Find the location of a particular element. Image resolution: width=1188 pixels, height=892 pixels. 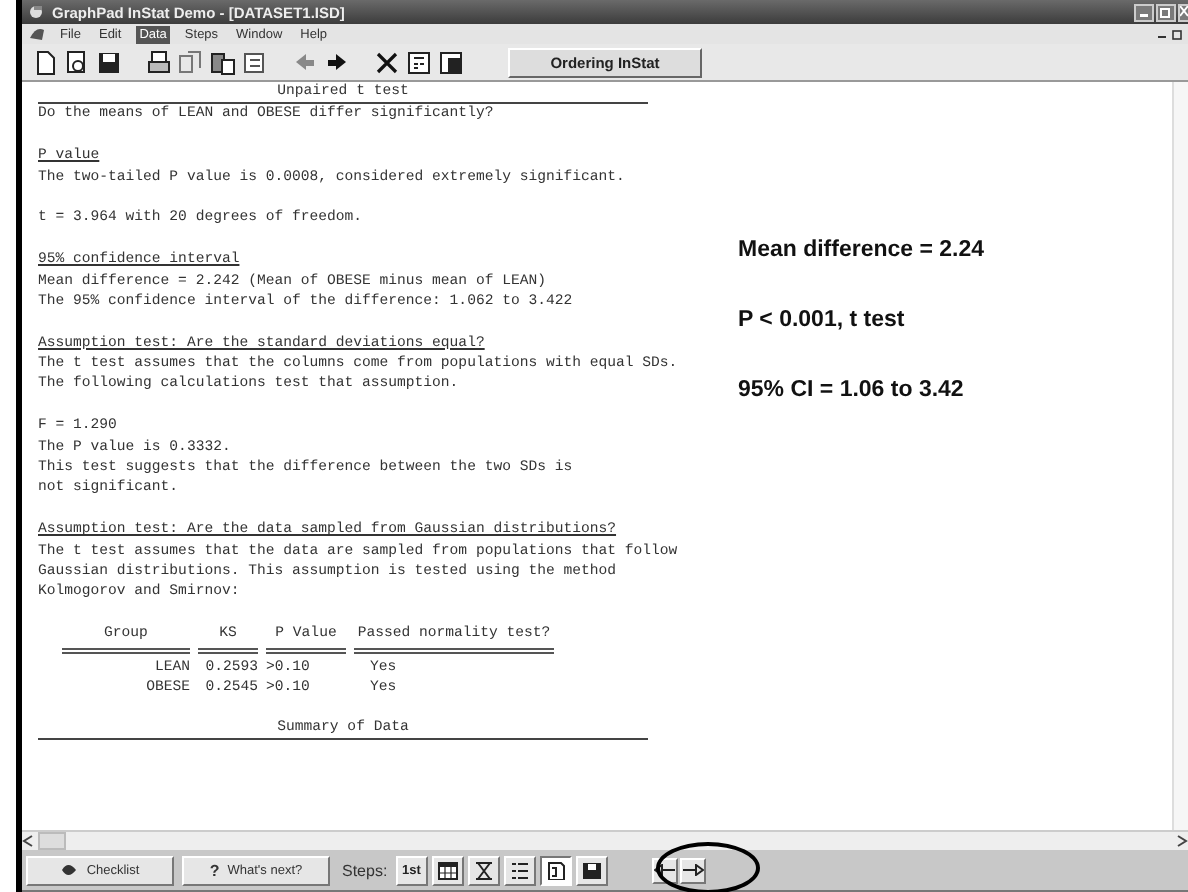

minimize-button is located at coordinates (1144, 12).